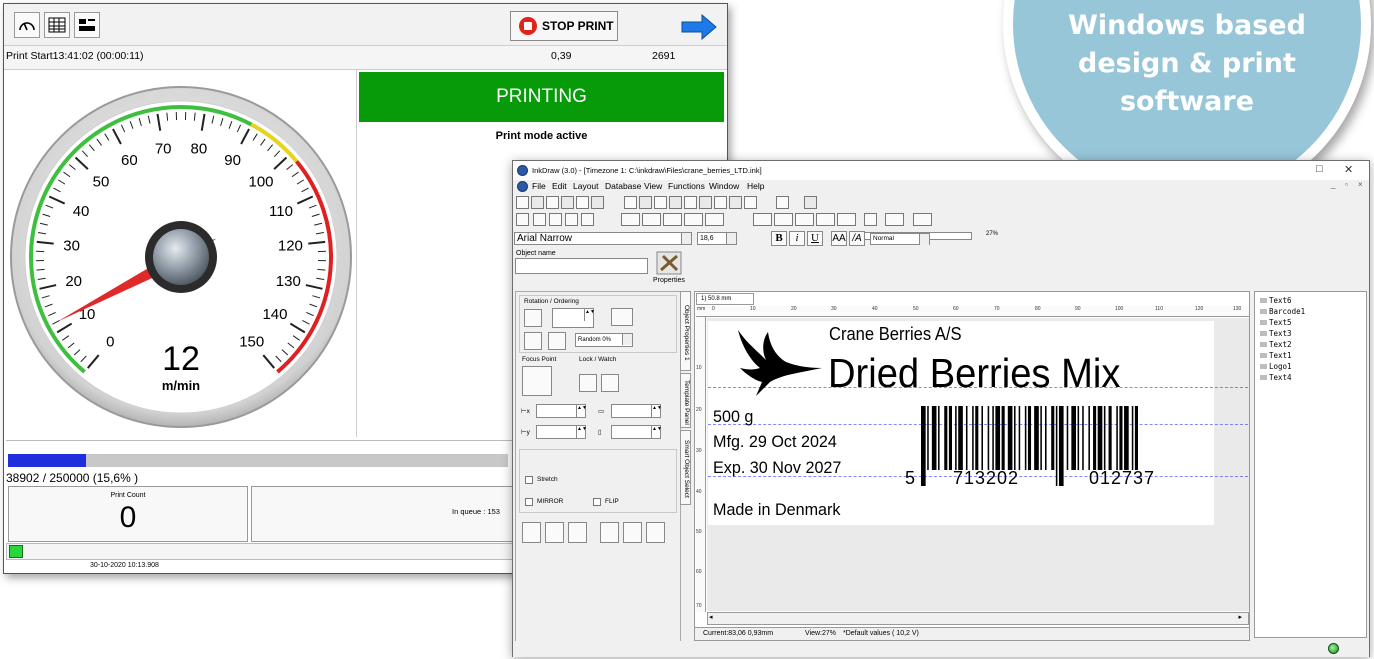 This screenshot has height=659, width=1374. I want to click on align-right-icon, so click(655, 532).